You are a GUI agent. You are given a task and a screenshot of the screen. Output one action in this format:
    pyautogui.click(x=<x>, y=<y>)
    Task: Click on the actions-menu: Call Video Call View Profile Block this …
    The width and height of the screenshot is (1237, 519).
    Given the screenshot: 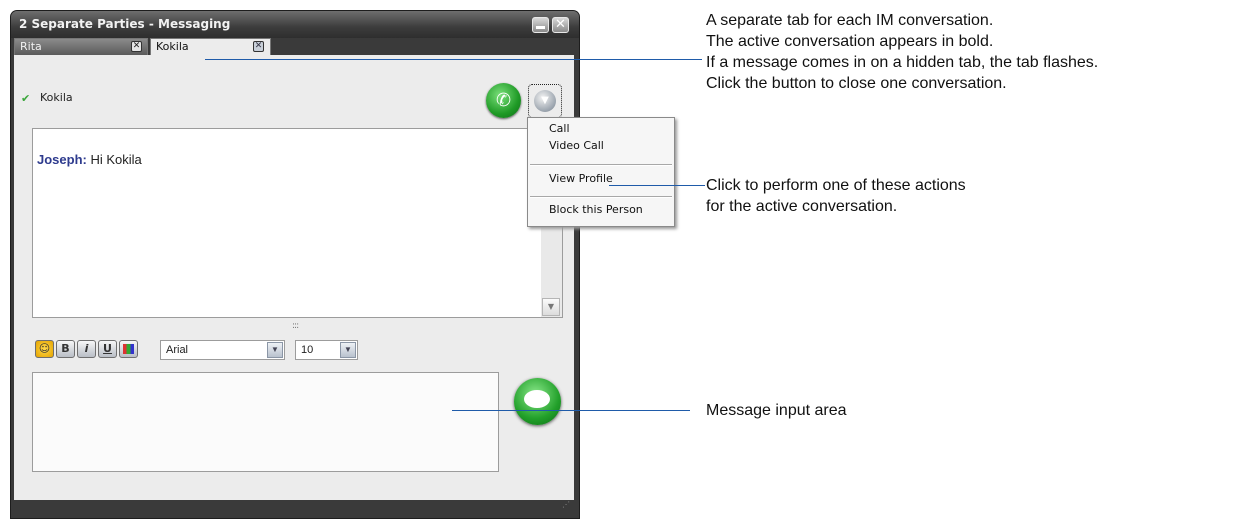 What is the action you would take?
    pyautogui.click(x=601, y=172)
    